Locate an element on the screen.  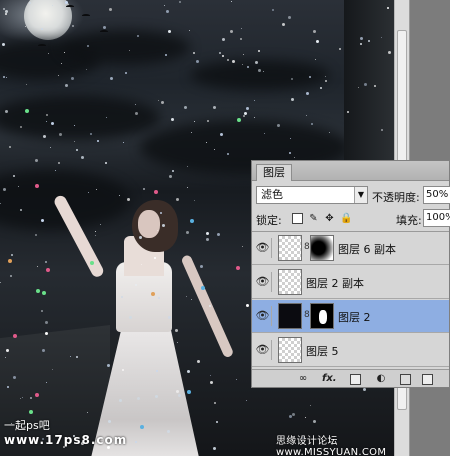
add-mask-icon is located at coordinates (355, 379).